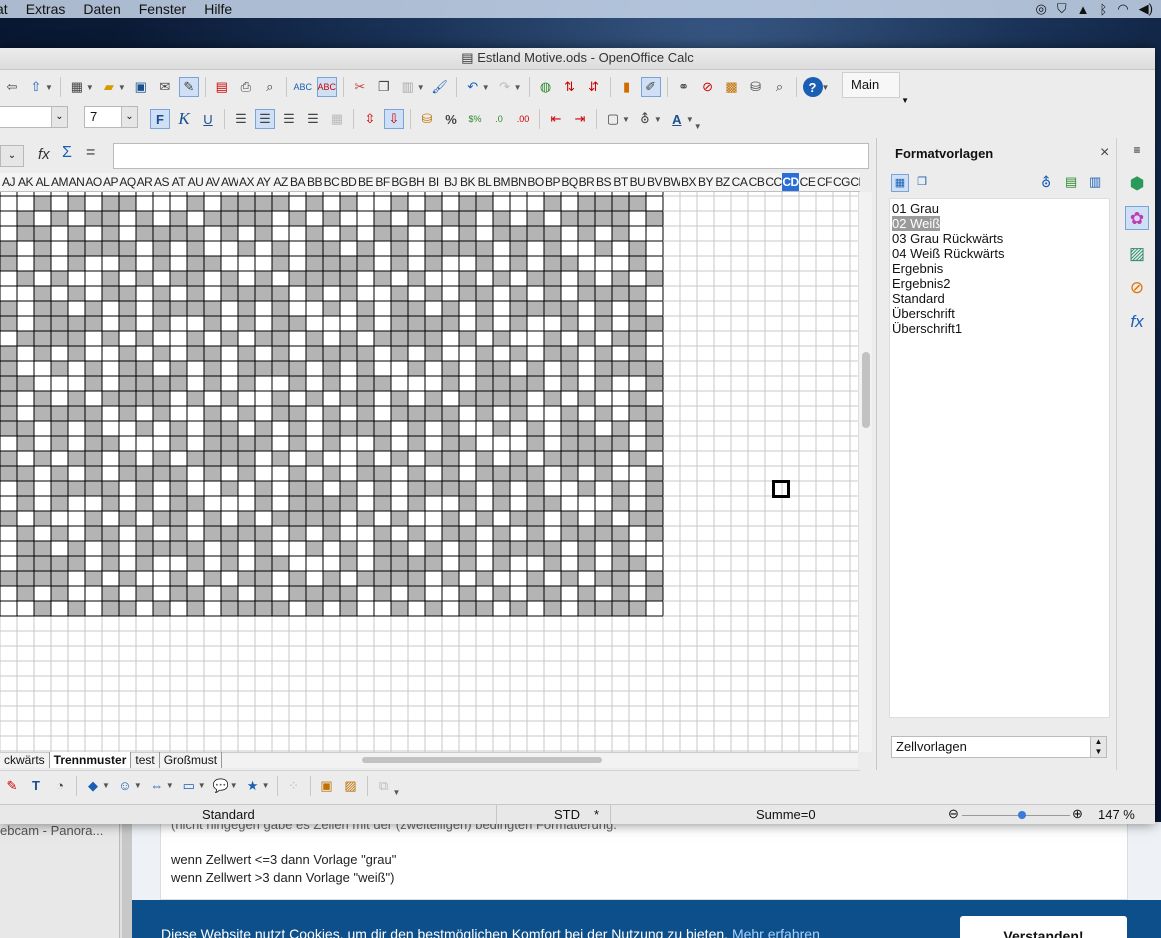  What do you see at coordinates (654, 182) in the screenshot?
I see `column-header-bv: BV` at bounding box center [654, 182].